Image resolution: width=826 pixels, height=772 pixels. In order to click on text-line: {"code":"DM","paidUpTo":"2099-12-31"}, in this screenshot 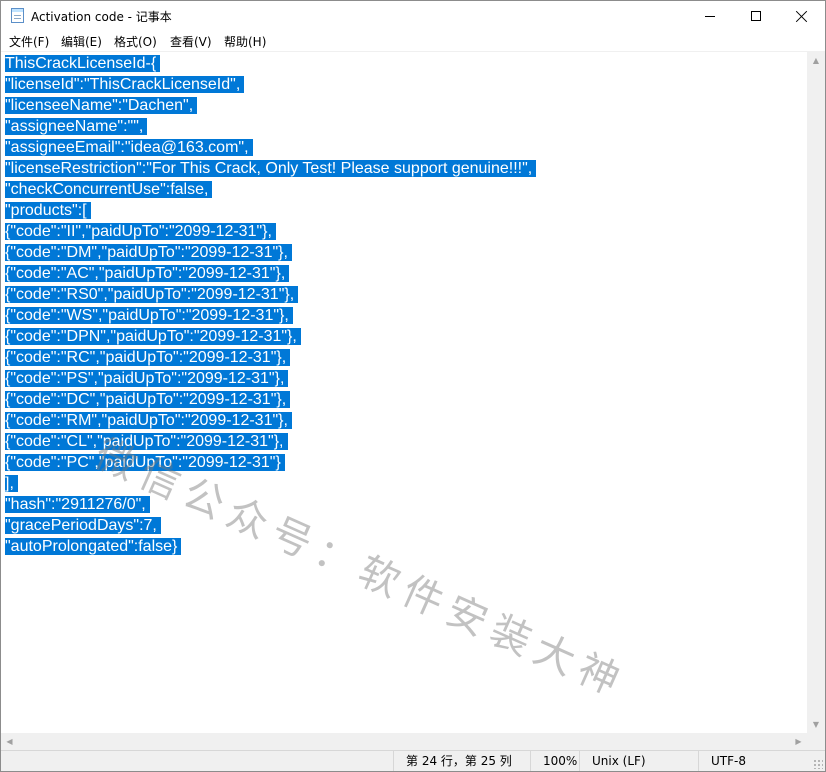, I will do `click(270, 252)`.